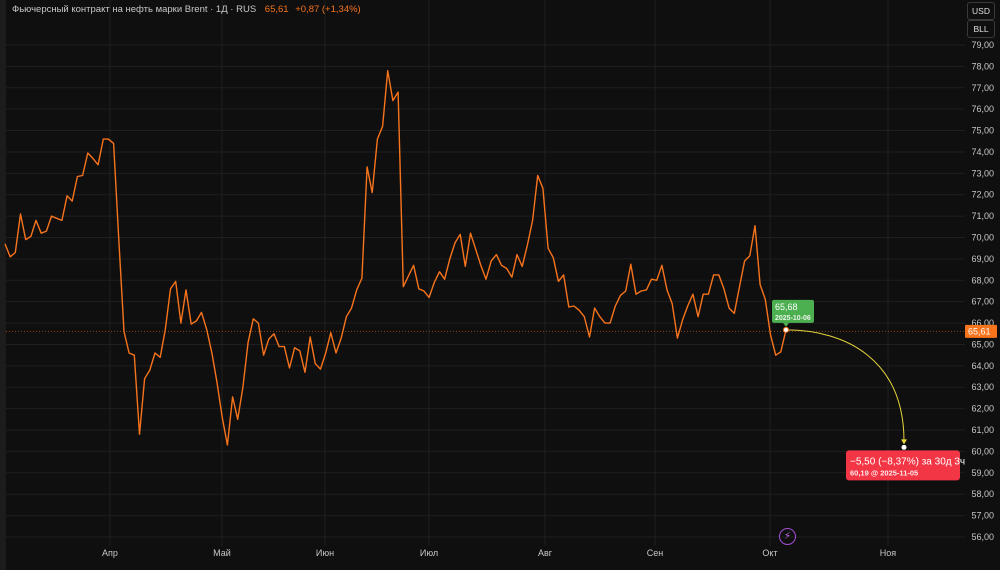 This screenshot has width=1000, height=570. I want to click on projection-change: −5,50 (−8,37%) за 30д 3ч, so click(907, 461).